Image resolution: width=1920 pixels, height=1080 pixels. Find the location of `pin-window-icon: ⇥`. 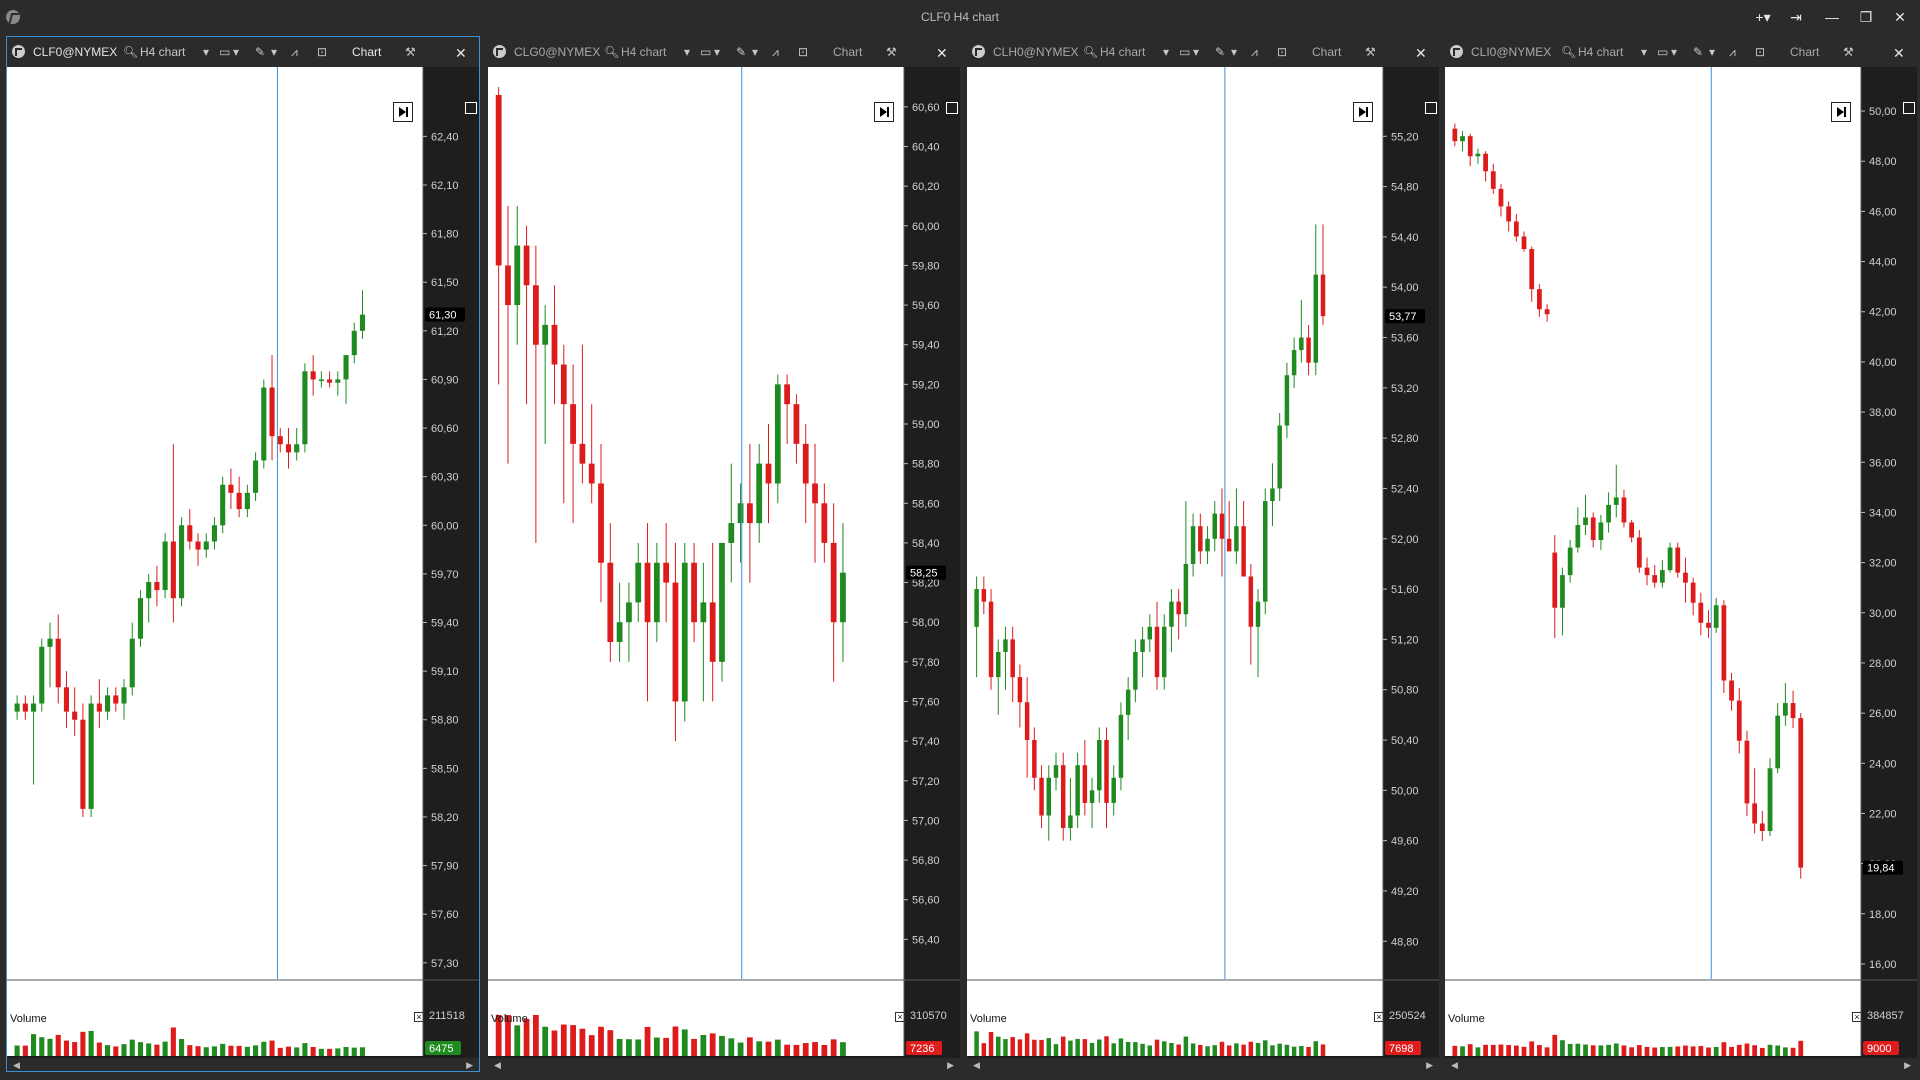

pin-window-icon: ⇥ is located at coordinates (1796, 17).